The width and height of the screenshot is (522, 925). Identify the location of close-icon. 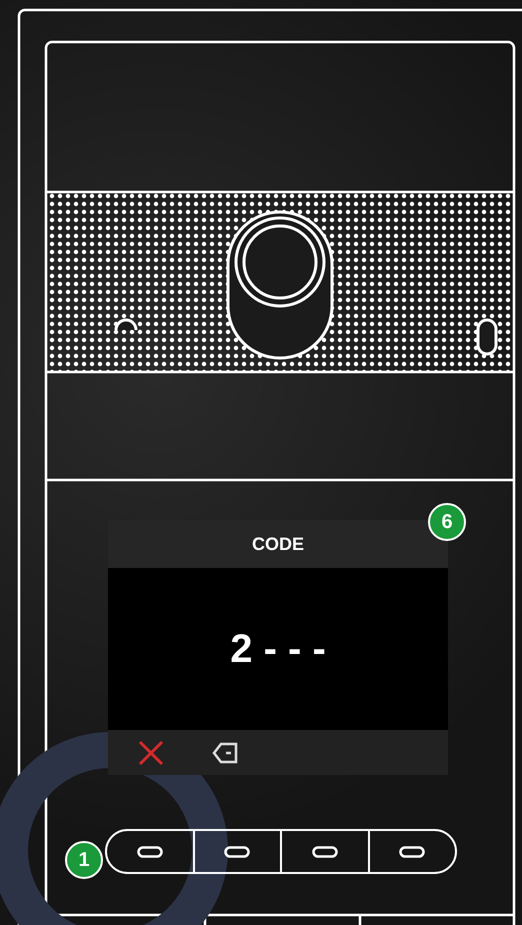
(151, 753).